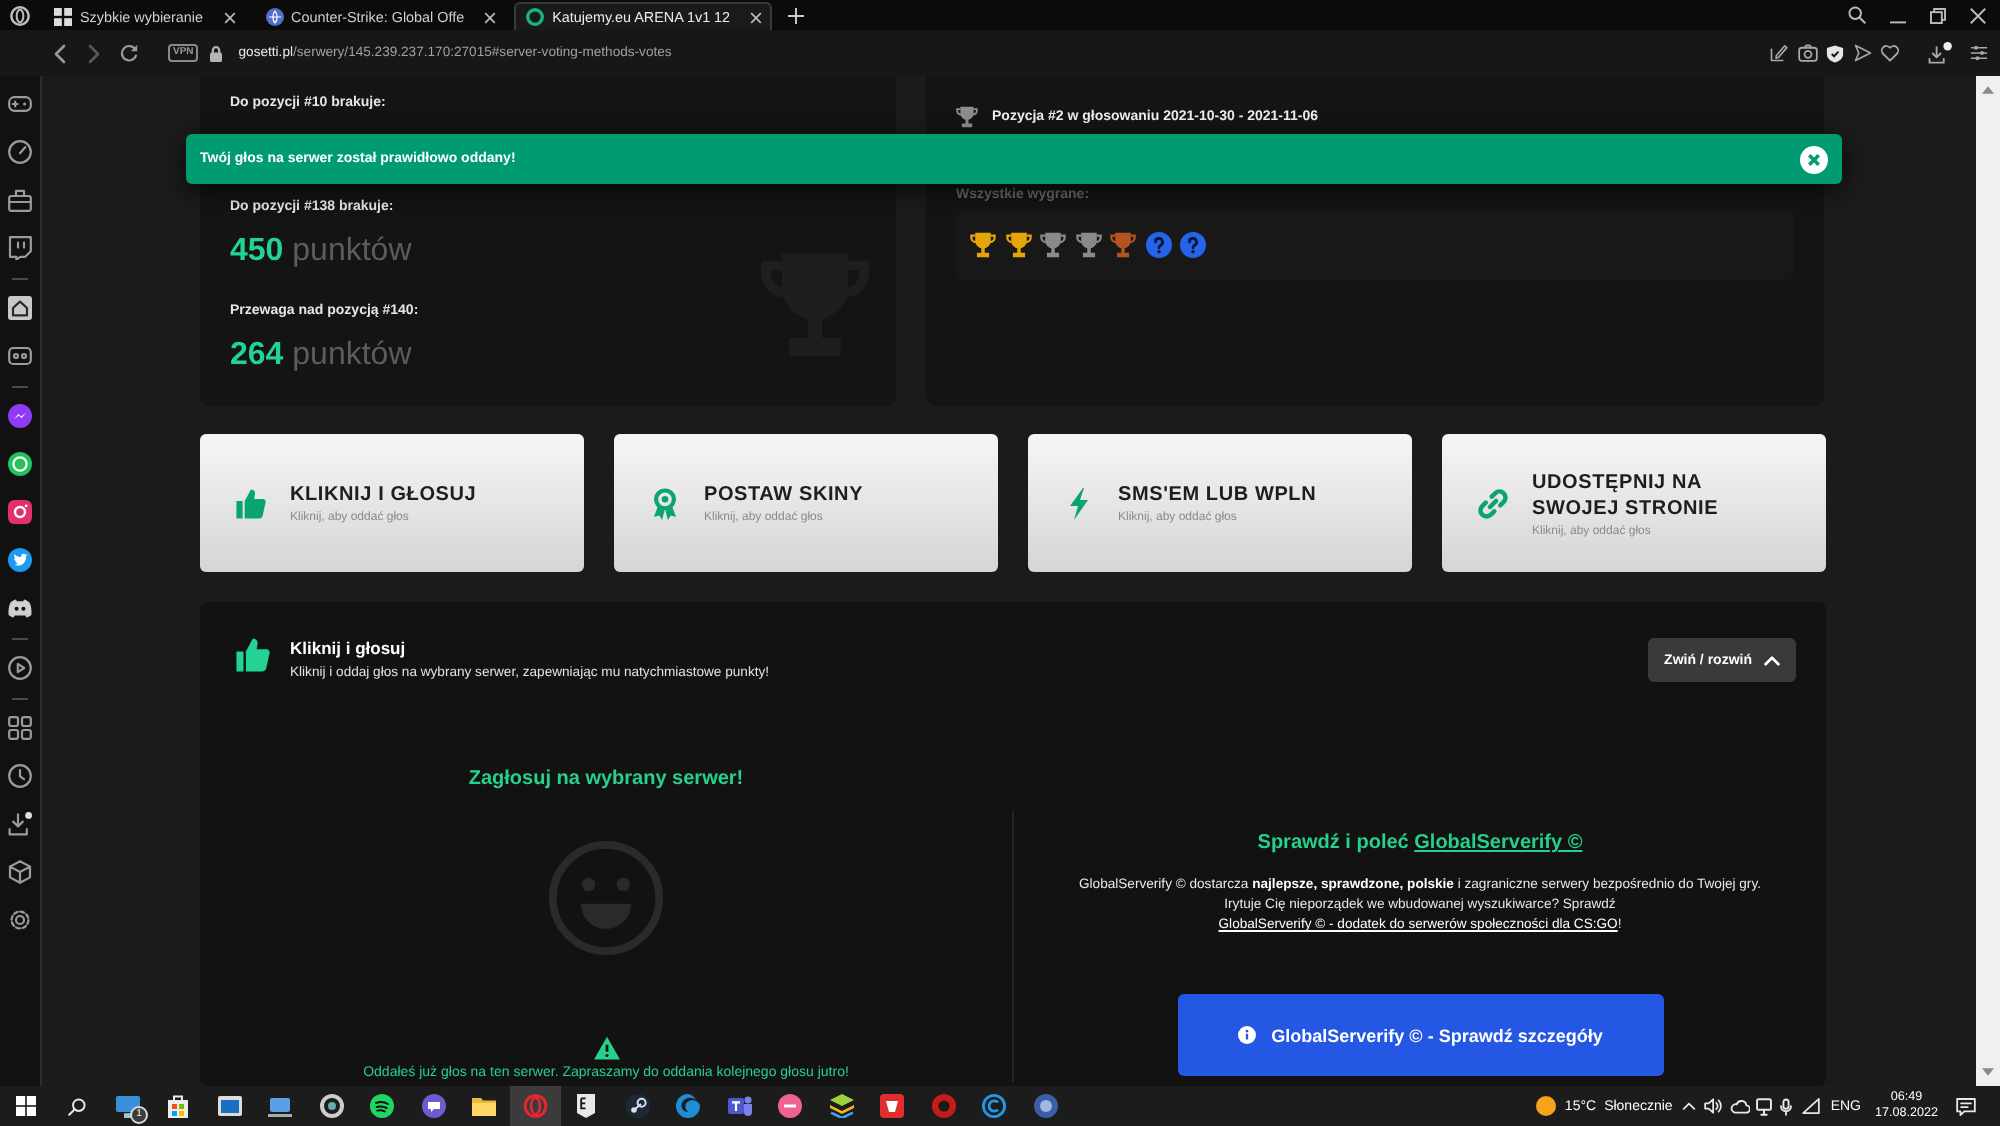 The width and height of the screenshot is (2000, 1126). What do you see at coordinates (841, 1106) in the screenshot?
I see `layers-icon` at bounding box center [841, 1106].